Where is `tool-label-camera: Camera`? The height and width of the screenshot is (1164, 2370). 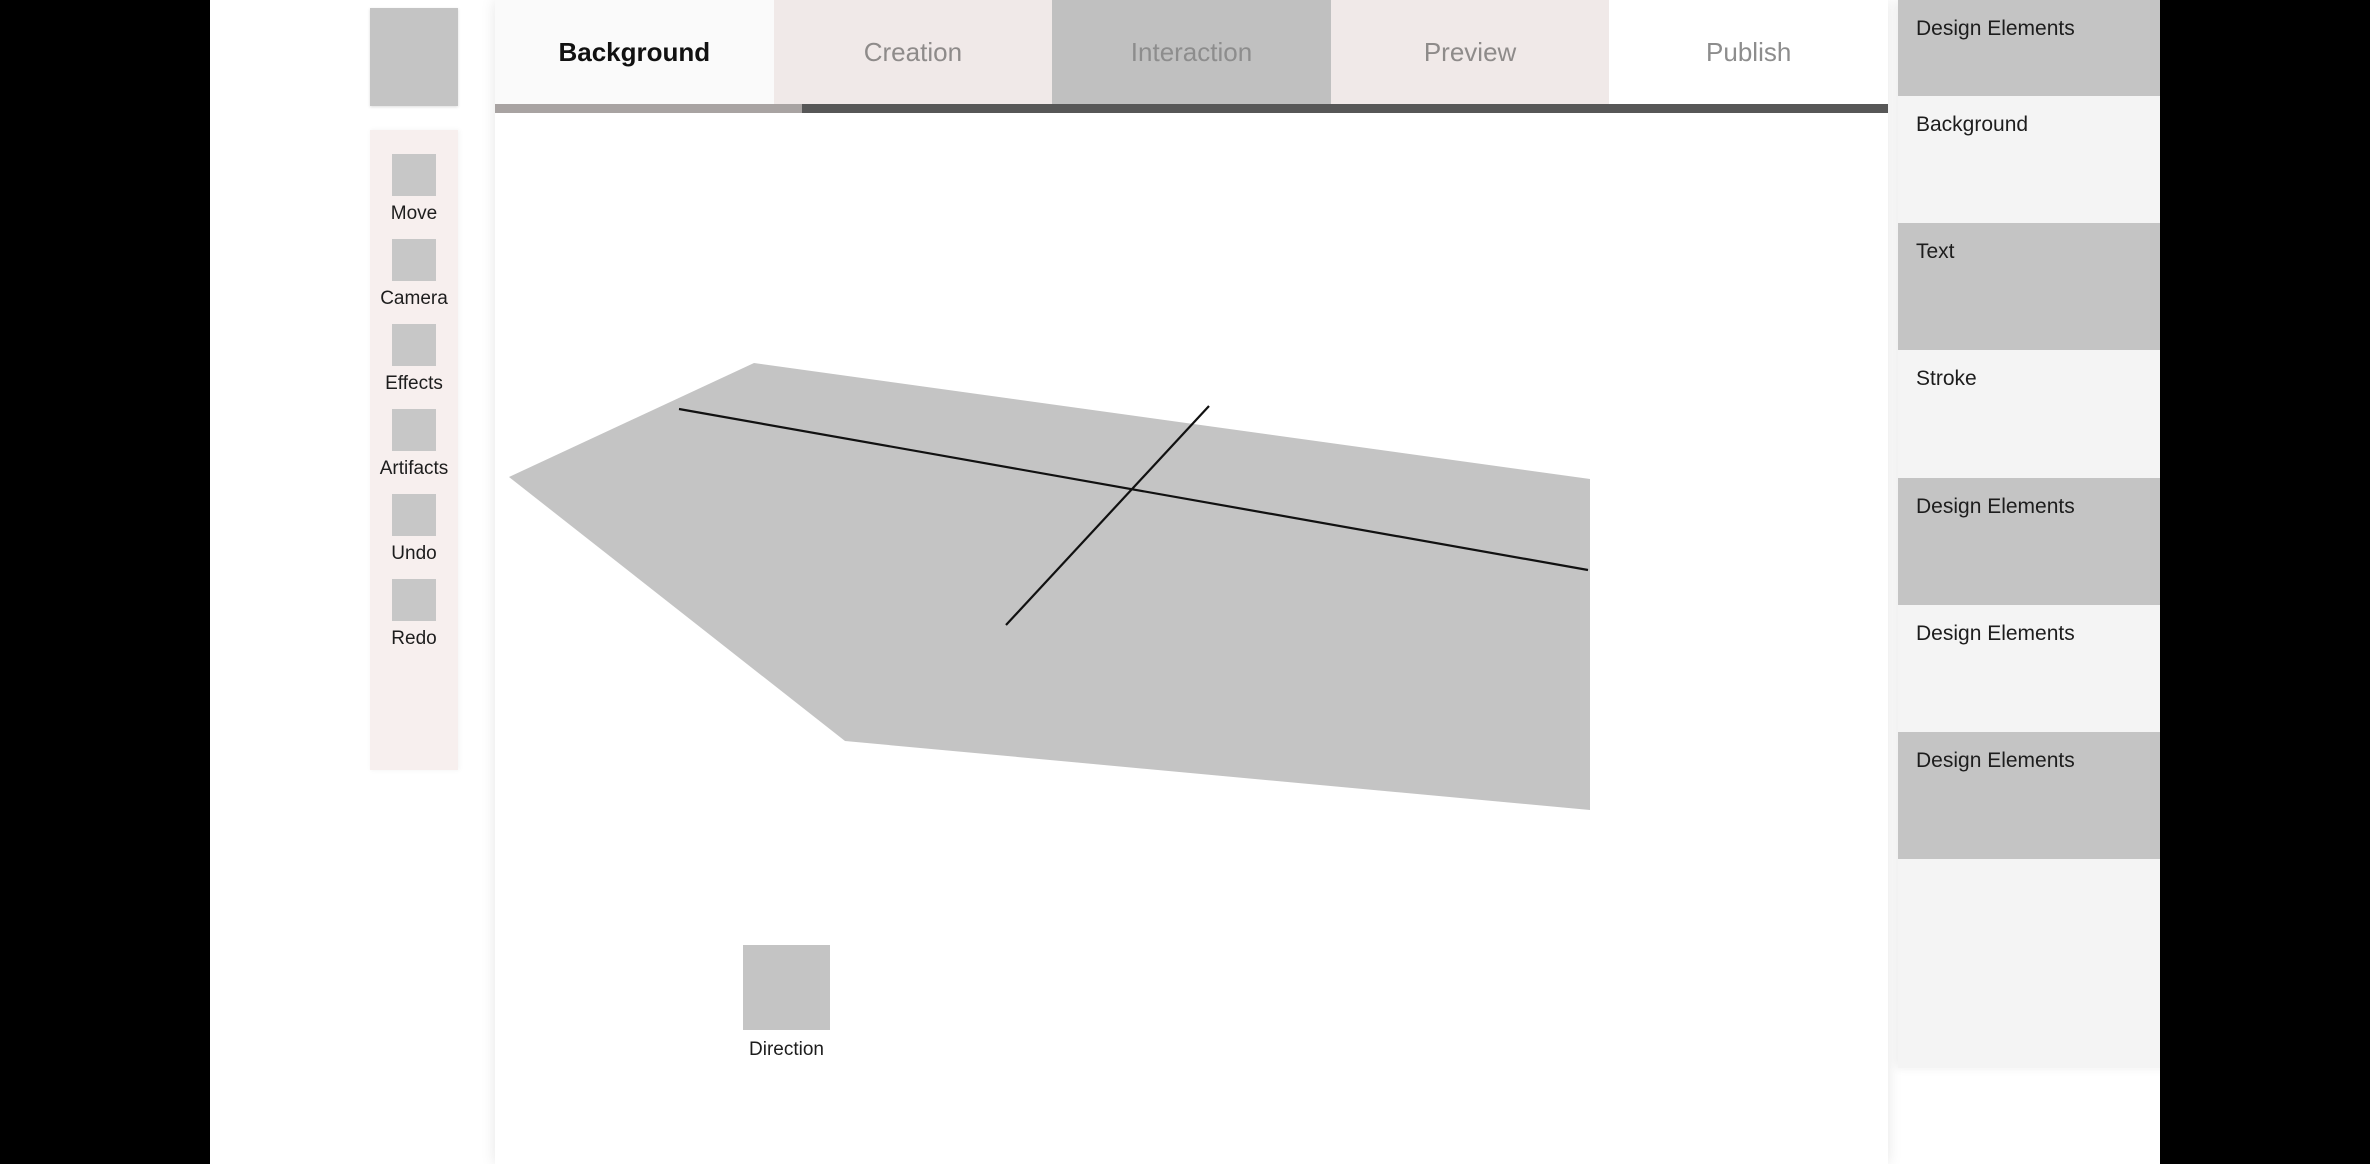
tool-label-camera: Camera is located at coordinates (414, 298).